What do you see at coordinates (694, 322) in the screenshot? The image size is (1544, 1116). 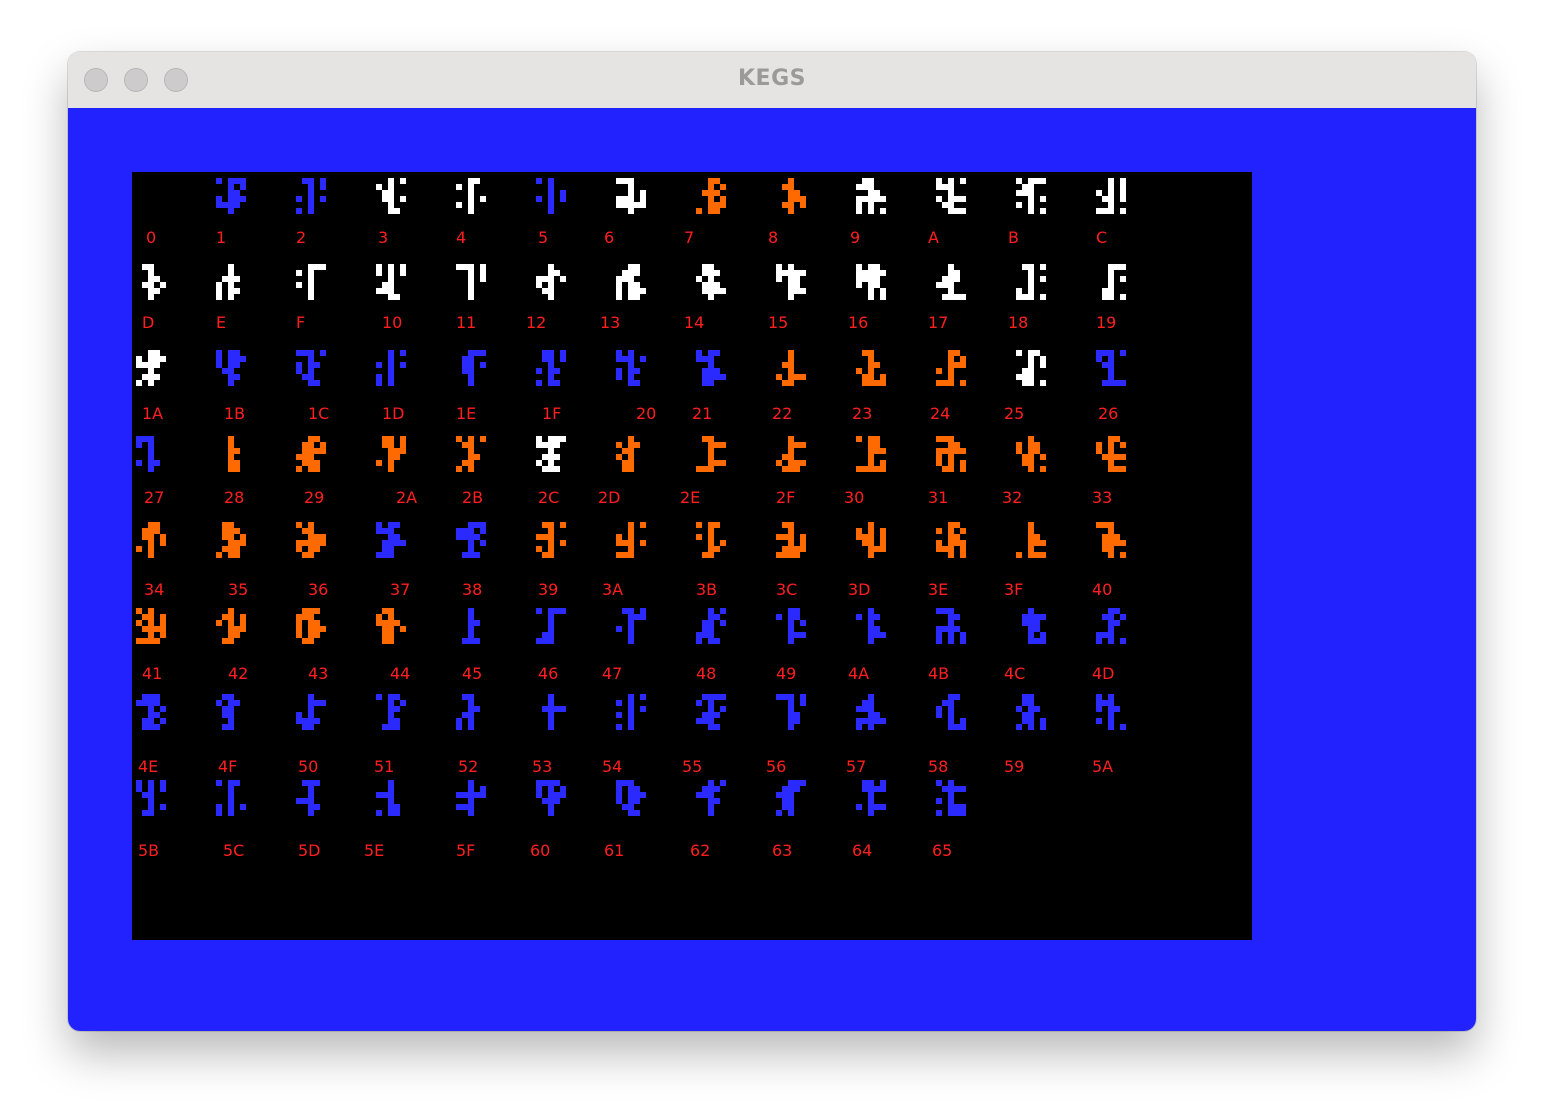 I see `shape-number-label: 14` at bounding box center [694, 322].